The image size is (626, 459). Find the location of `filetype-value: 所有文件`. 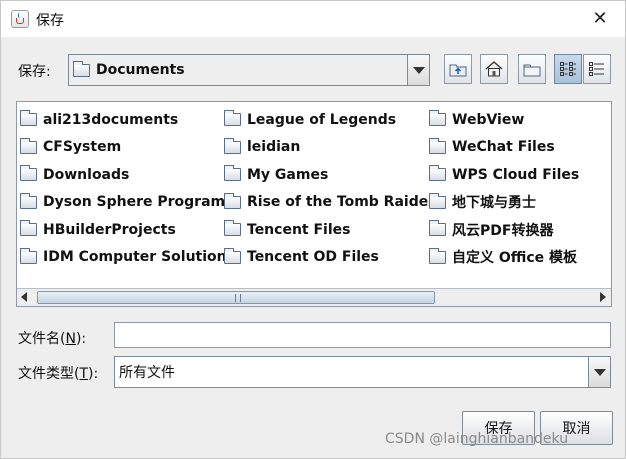

filetype-value: 所有文件 is located at coordinates (147, 373).